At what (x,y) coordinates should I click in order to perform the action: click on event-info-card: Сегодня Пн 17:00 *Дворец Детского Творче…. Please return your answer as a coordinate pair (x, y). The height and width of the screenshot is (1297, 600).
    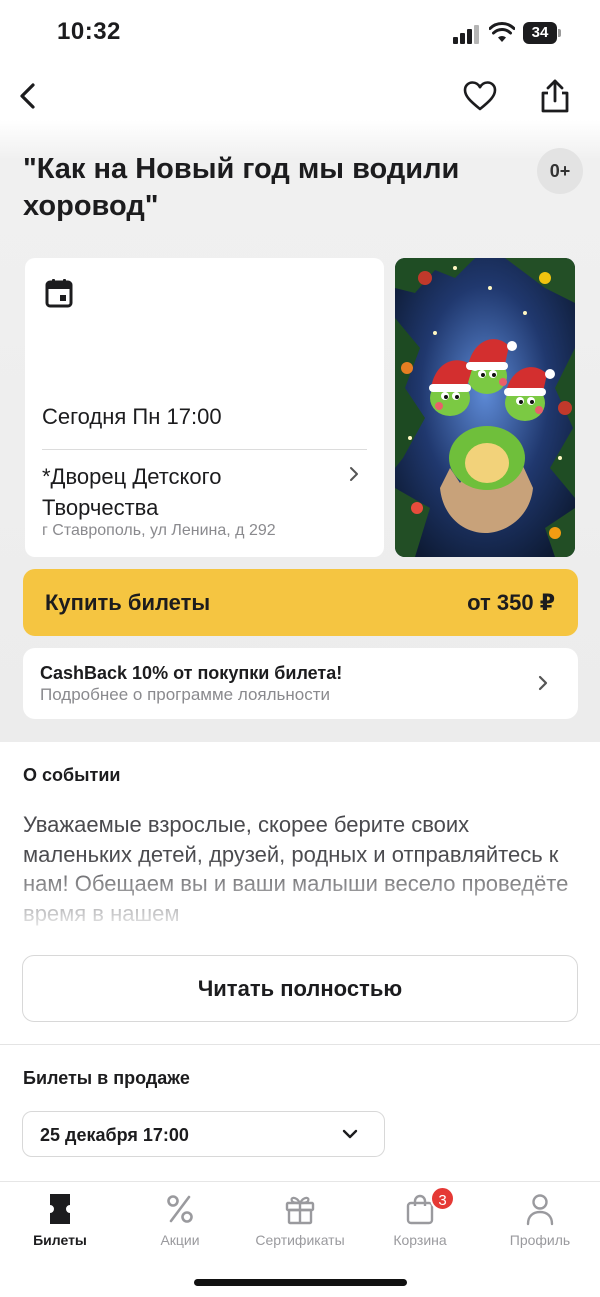
    Looking at the image, I should click on (204, 407).